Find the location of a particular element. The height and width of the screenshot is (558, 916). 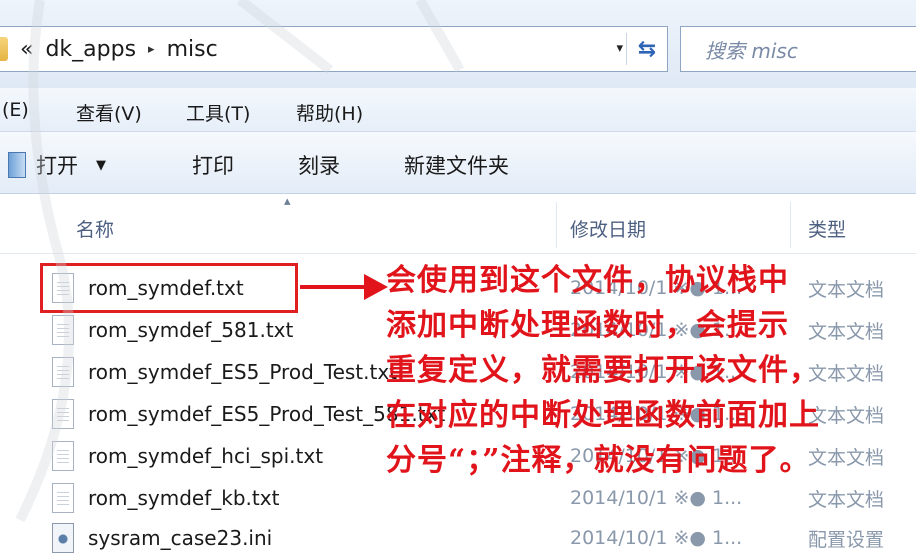

column-header-row: ▴ 名称 修改日期 类型 is located at coordinates (458, 224).